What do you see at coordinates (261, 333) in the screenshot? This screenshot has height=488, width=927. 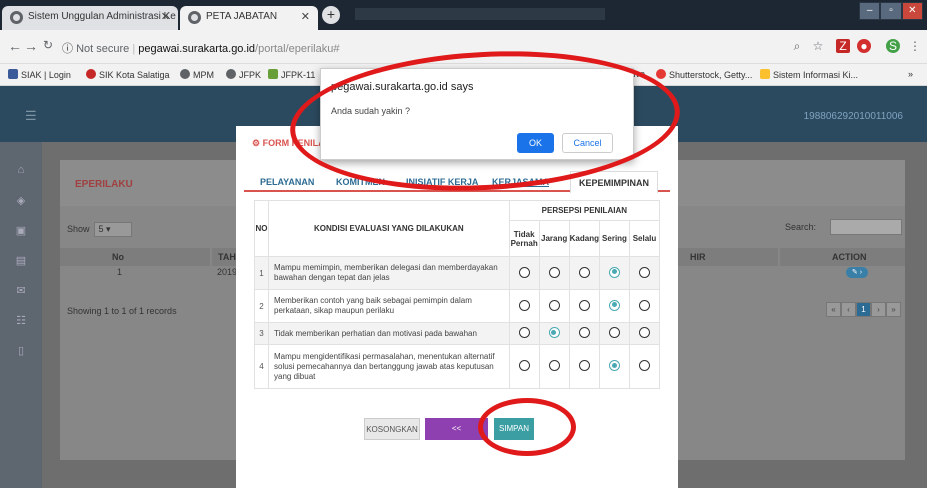 I see `row-number: 3` at bounding box center [261, 333].